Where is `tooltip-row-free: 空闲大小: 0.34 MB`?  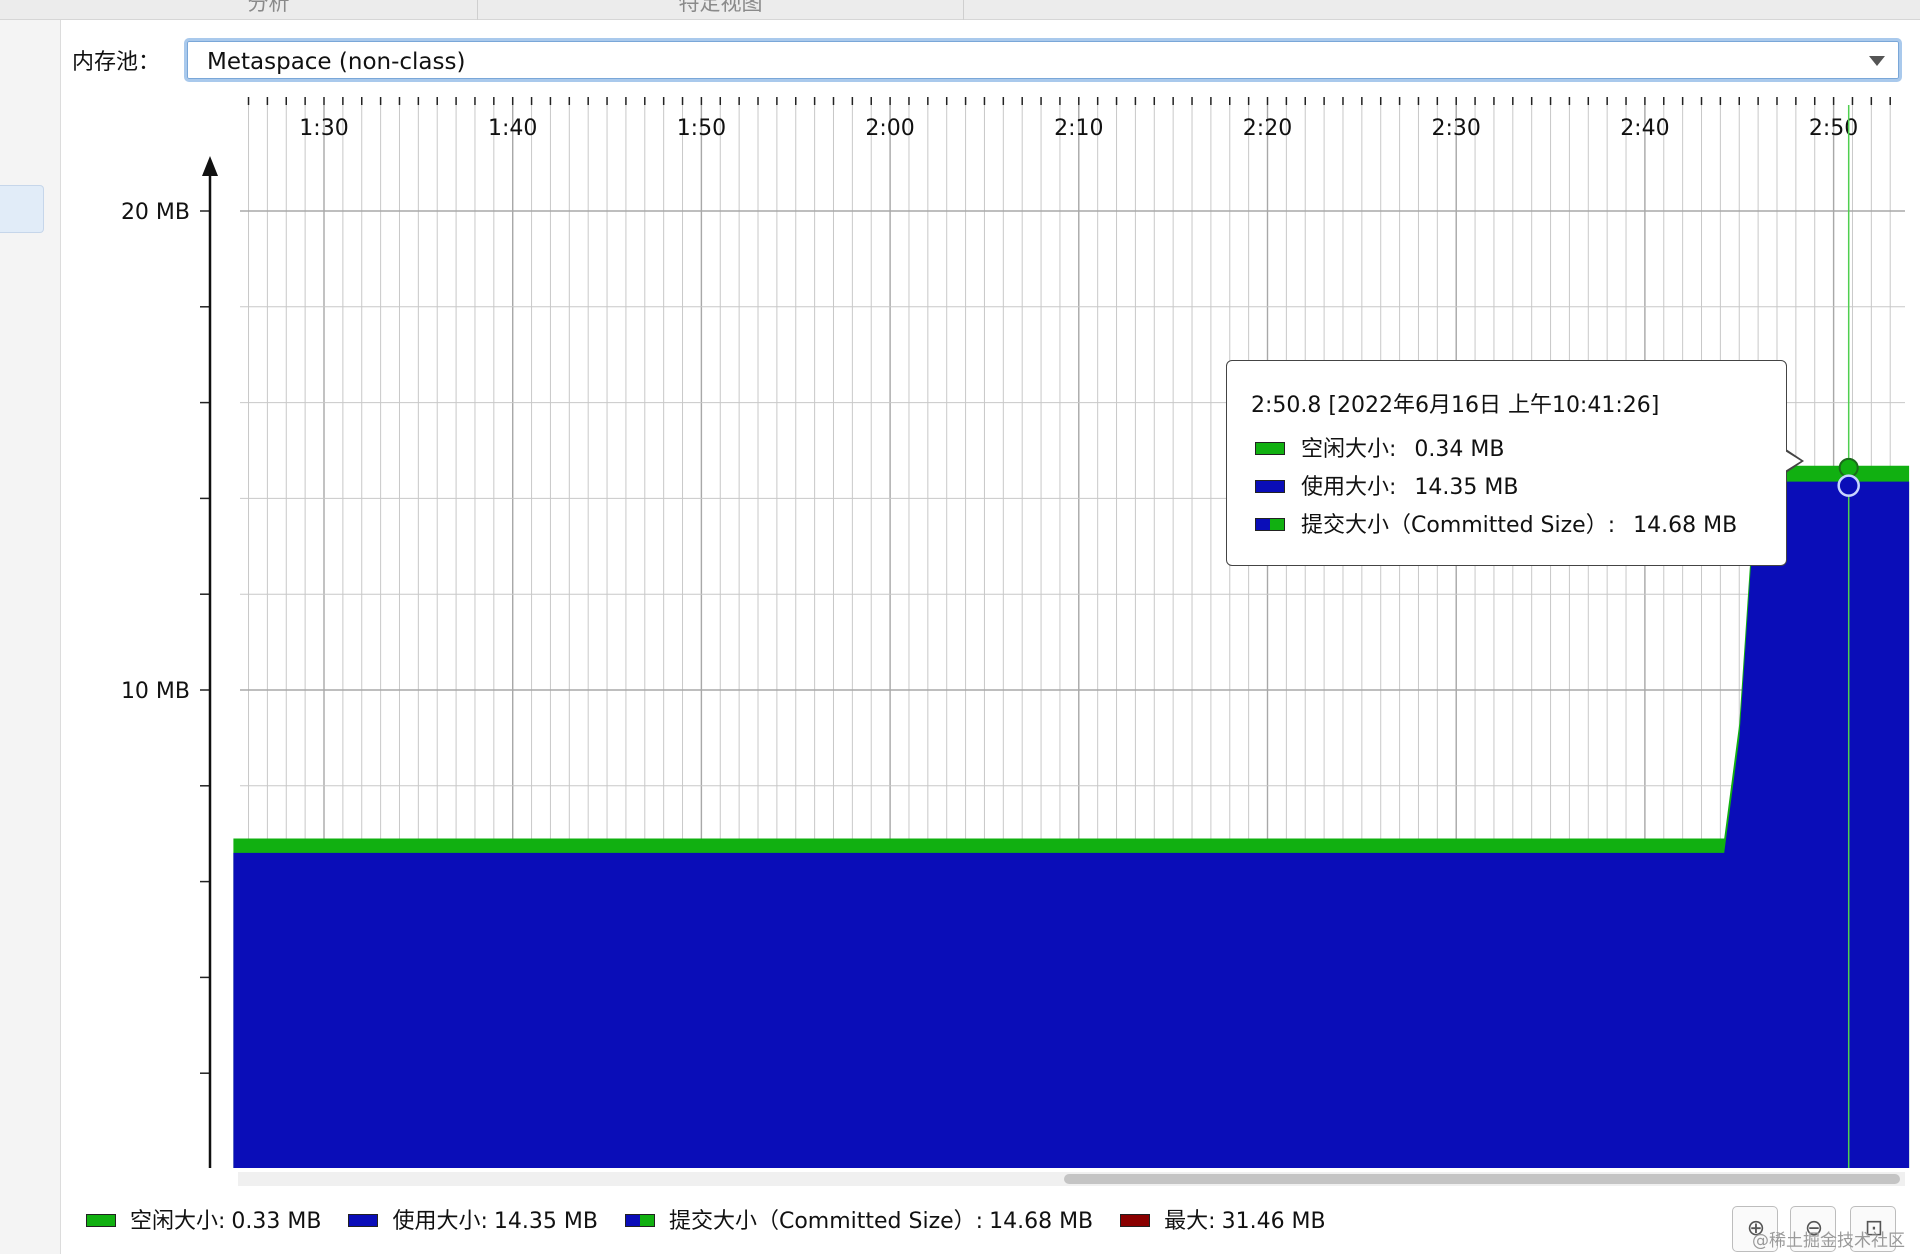
tooltip-row-free: 空闲大小: 0.34 MB is located at coordinates (1379, 447).